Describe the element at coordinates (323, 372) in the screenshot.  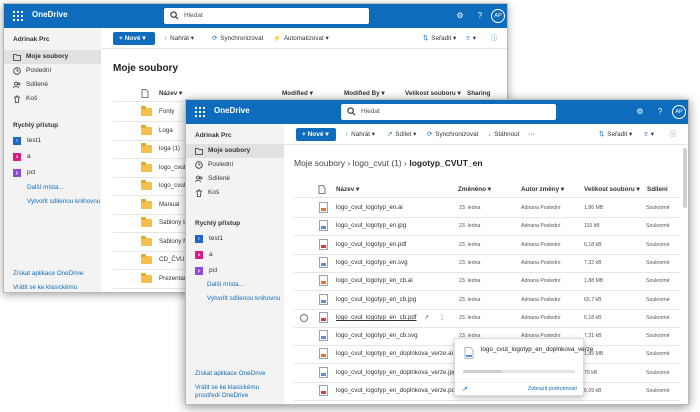
I see `jpg-file-icon` at that location.